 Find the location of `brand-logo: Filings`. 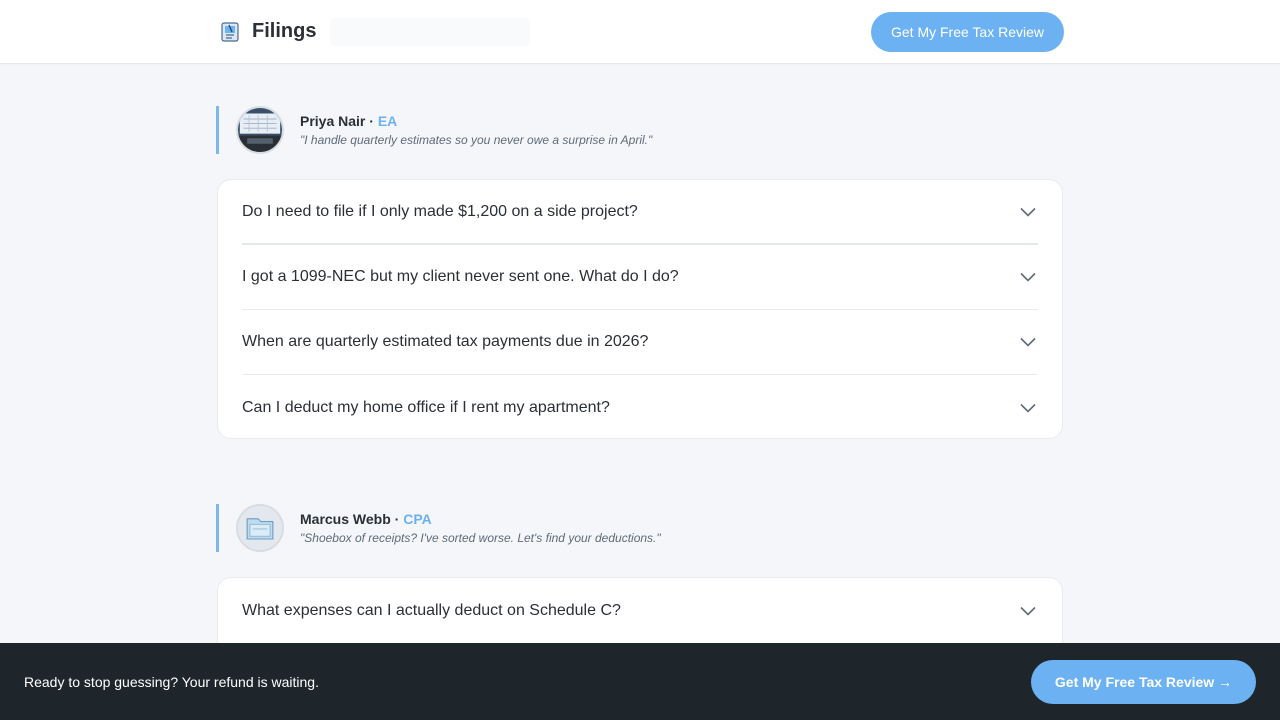

brand-logo: Filings is located at coordinates (268, 31).